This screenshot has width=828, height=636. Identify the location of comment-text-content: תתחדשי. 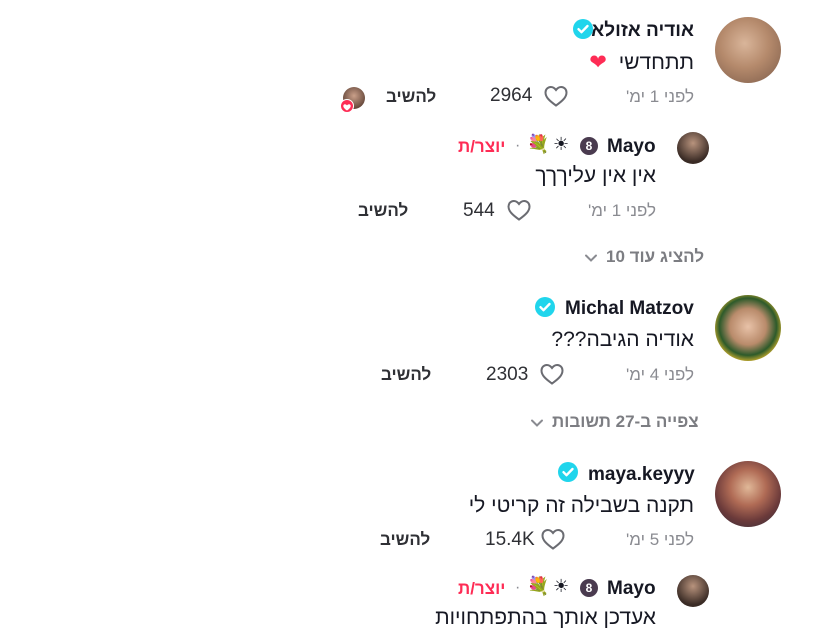
(656, 62).